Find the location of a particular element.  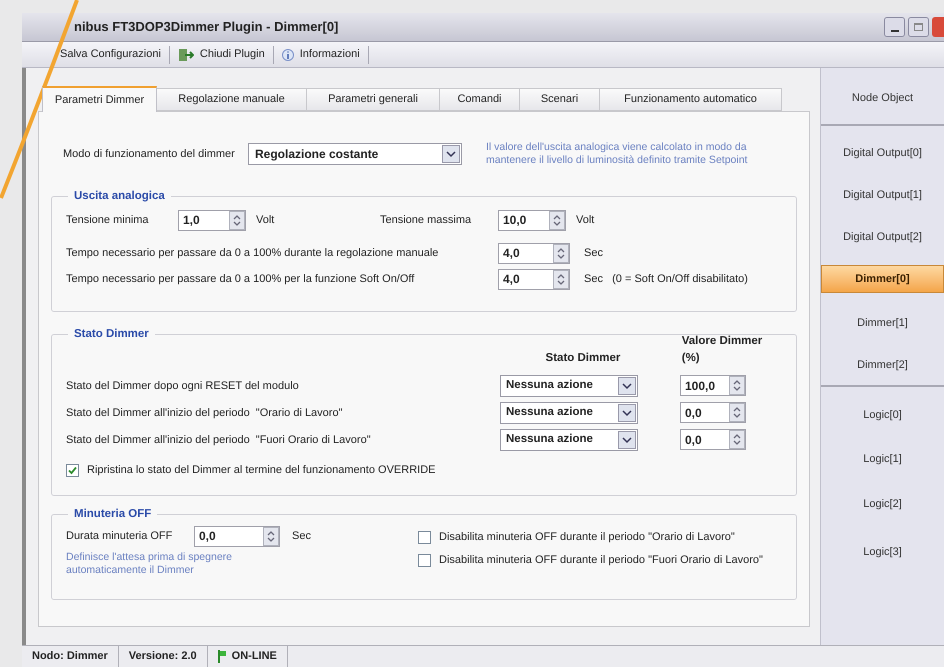

field-label: Stato del Dimmer dopo ogni RESET del modulo is located at coordinates (183, 386).